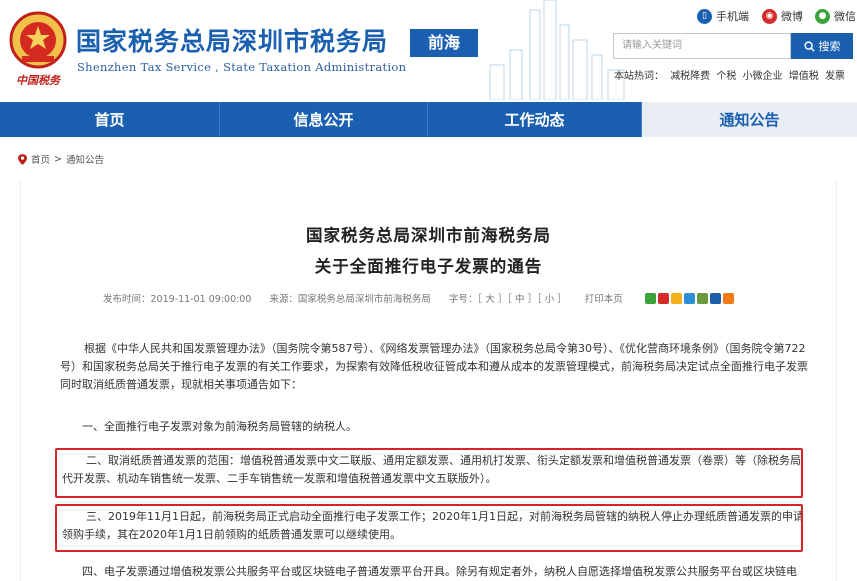  What do you see at coordinates (726, 76) in the screenshot?
I see `hot-word-link: 个税` at bounding box center [726, 76].